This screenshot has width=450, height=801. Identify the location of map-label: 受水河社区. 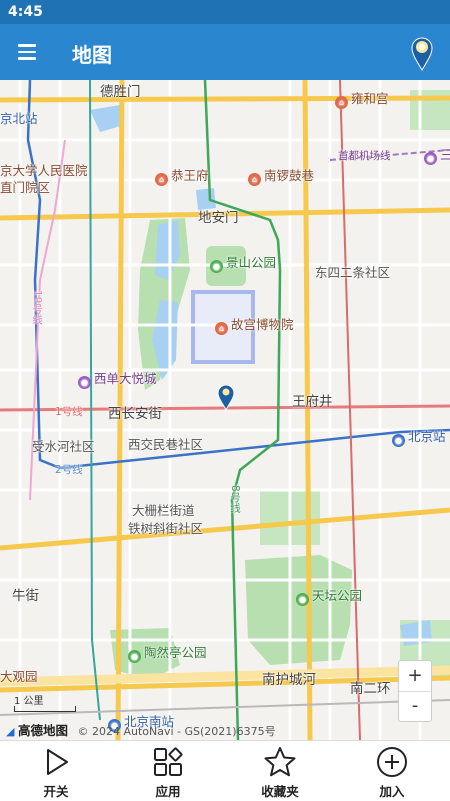
(63, 446).